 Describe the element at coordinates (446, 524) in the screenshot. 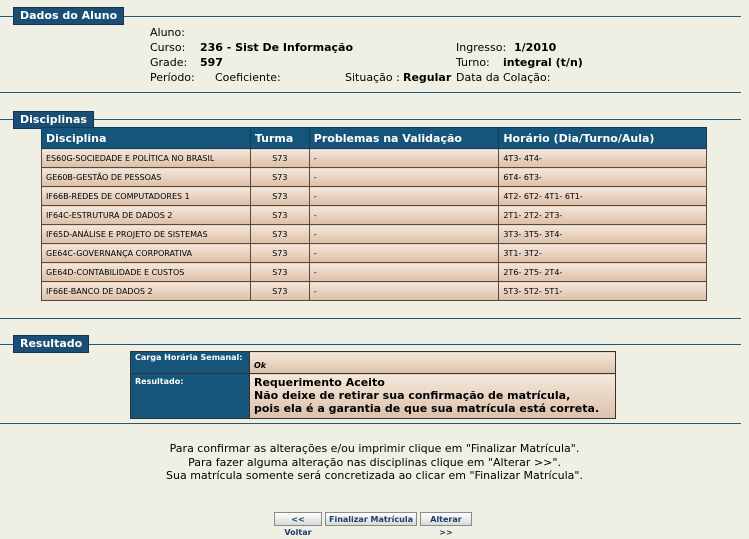

I see `alterar-button: Alterar >>` at that location.